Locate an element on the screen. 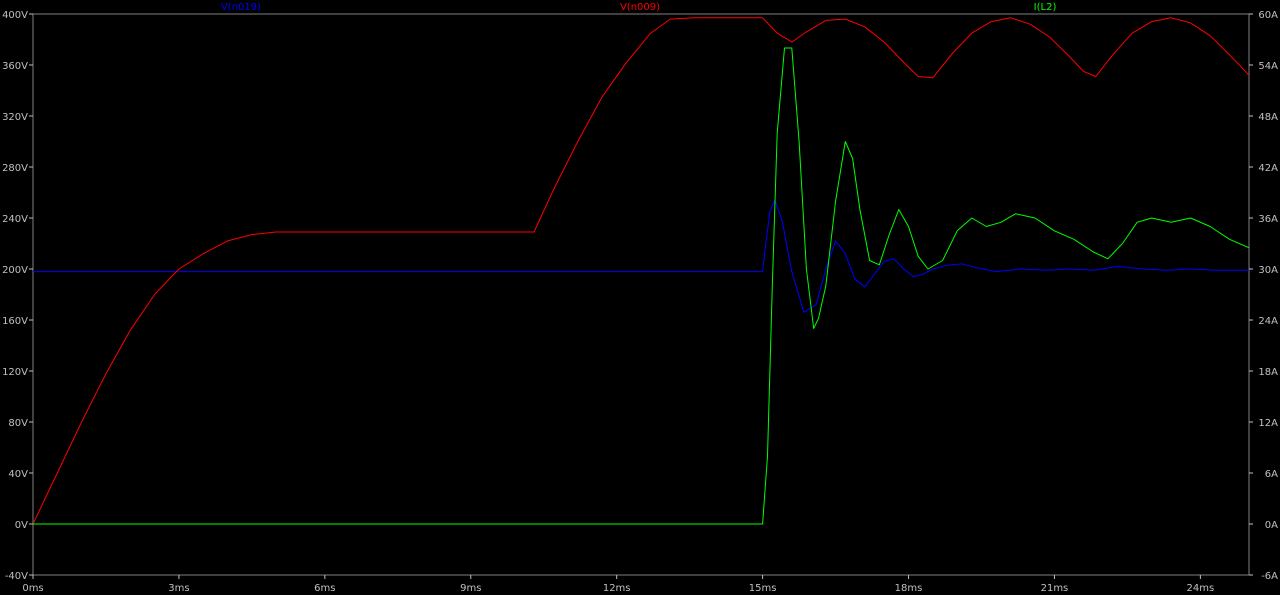 Image resolution: width=1280 pixels, height=595 pixels. right-tick-label: -6A is located at coordinates (1269, 576).